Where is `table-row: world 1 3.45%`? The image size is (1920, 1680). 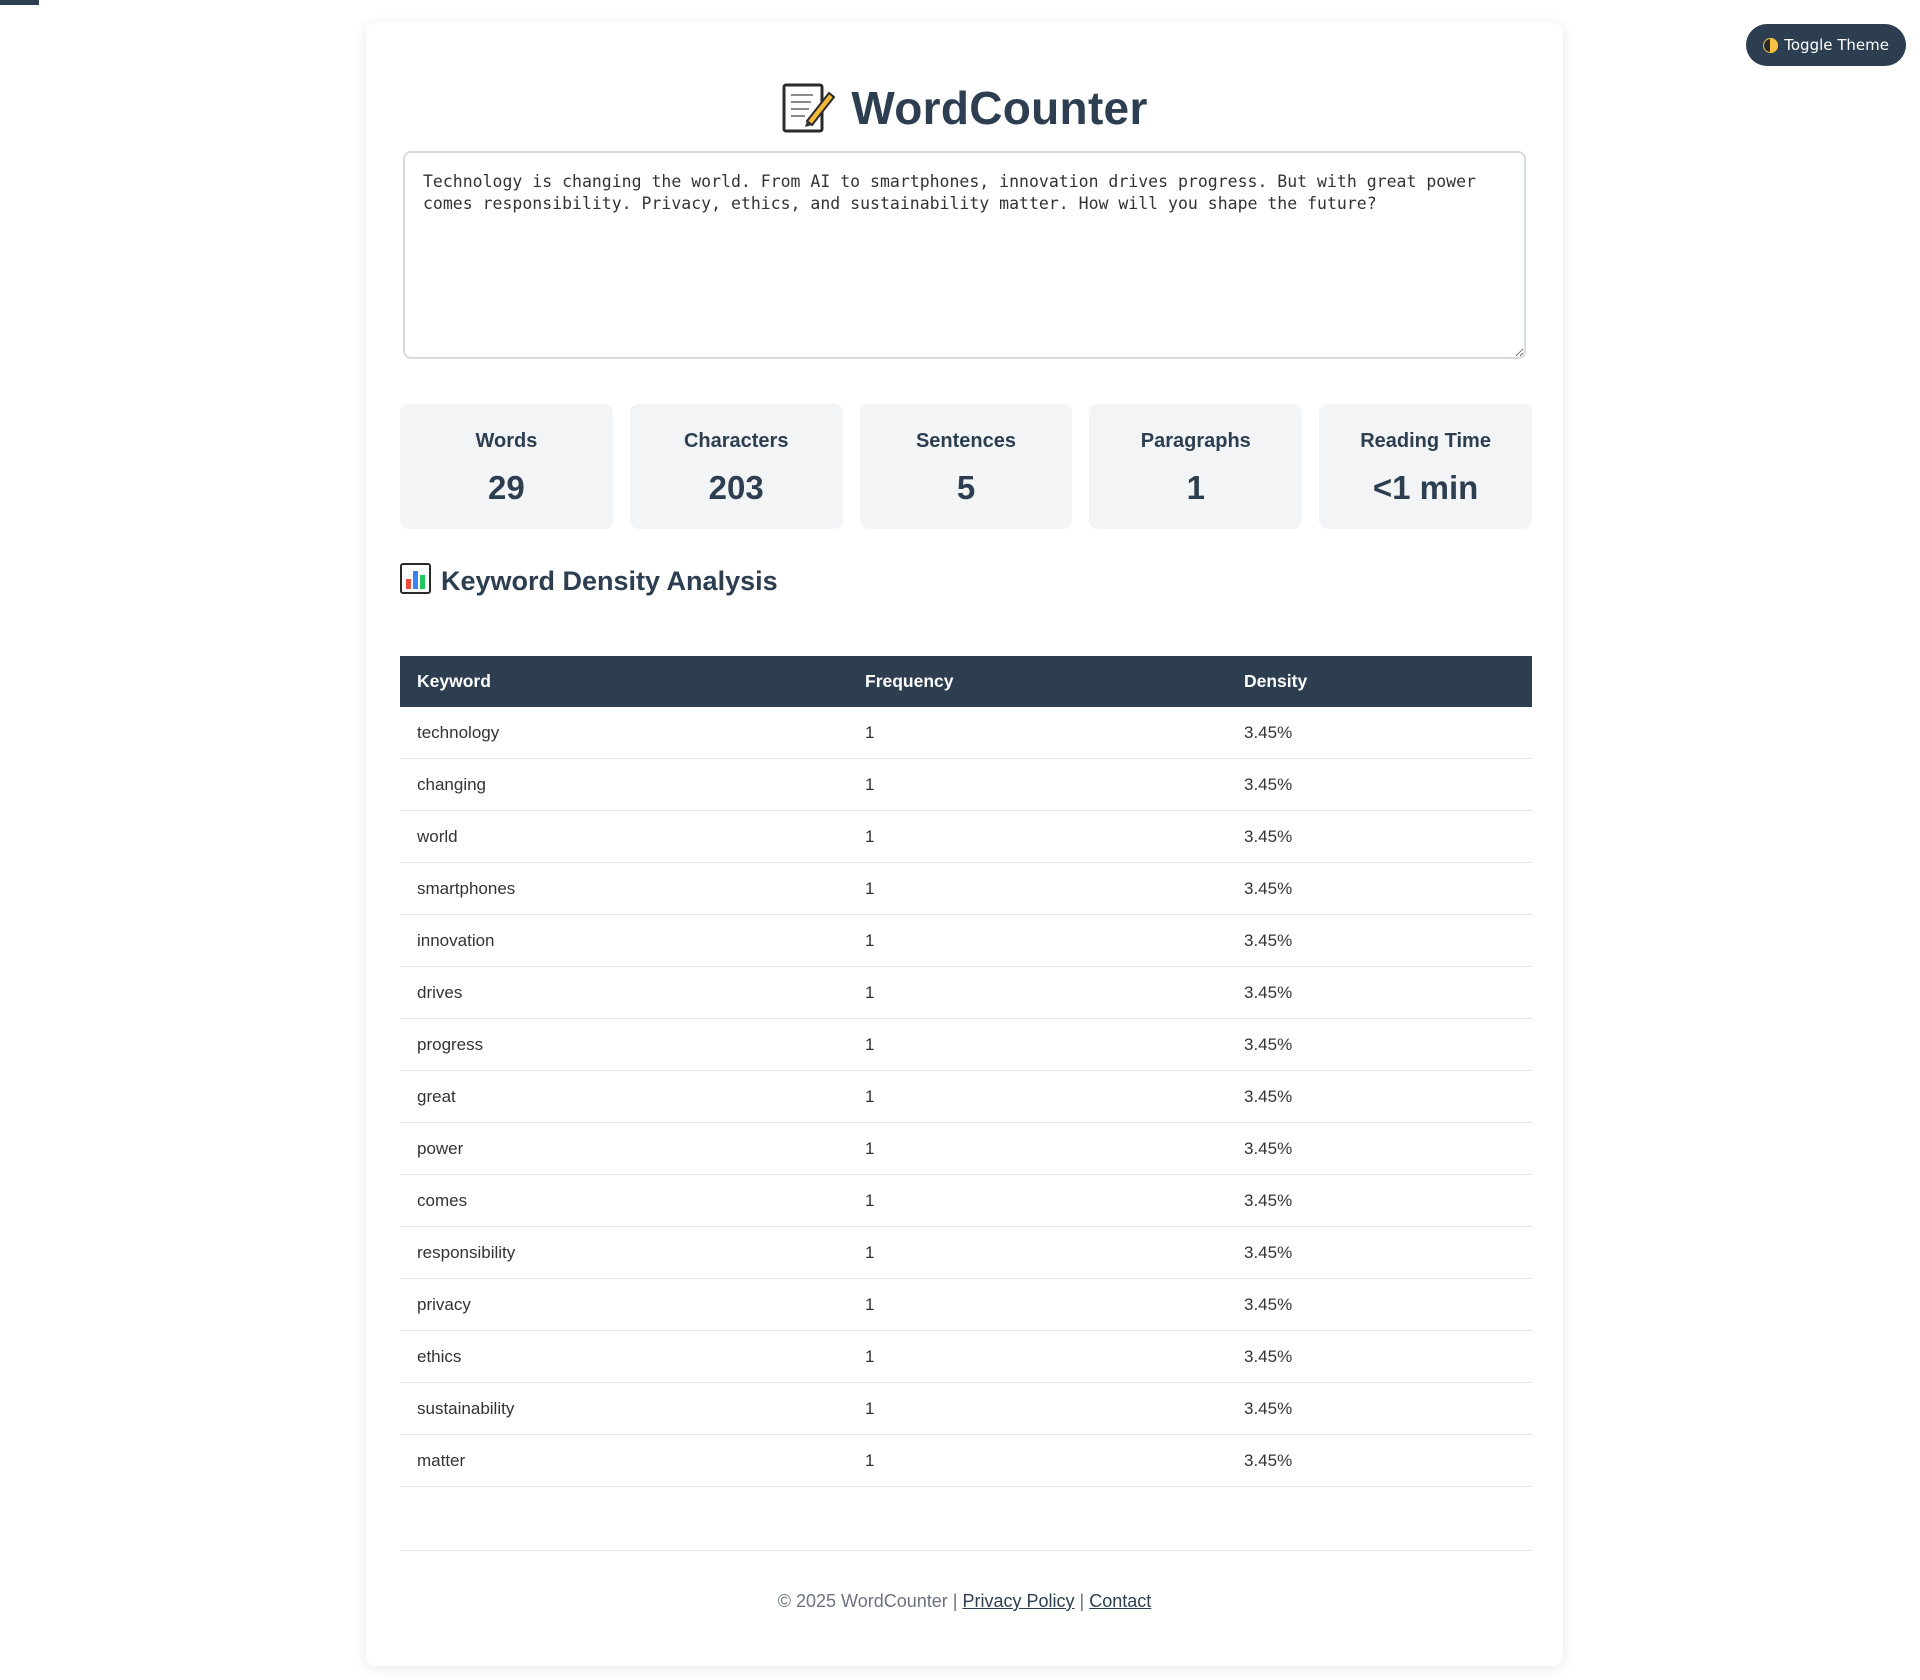 table-row: world 1 3.45% is located at coordinates (966, 836).